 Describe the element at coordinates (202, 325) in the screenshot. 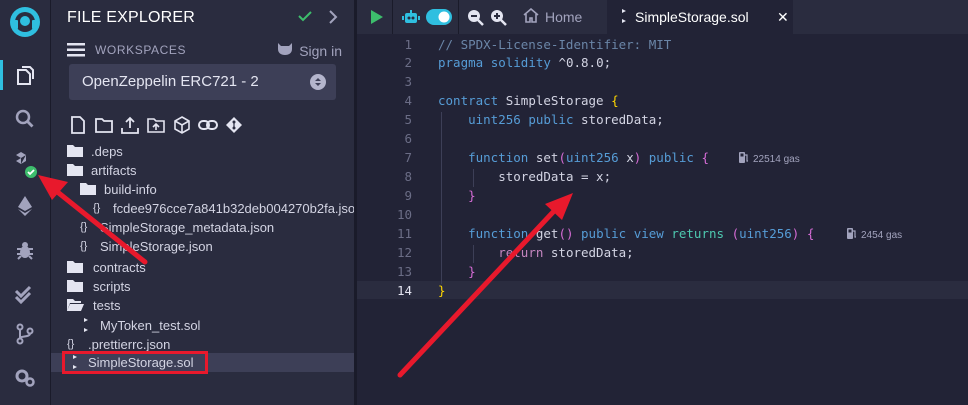

I see `tree-item-mytoken-test: MyToken_test.sol` at that location.